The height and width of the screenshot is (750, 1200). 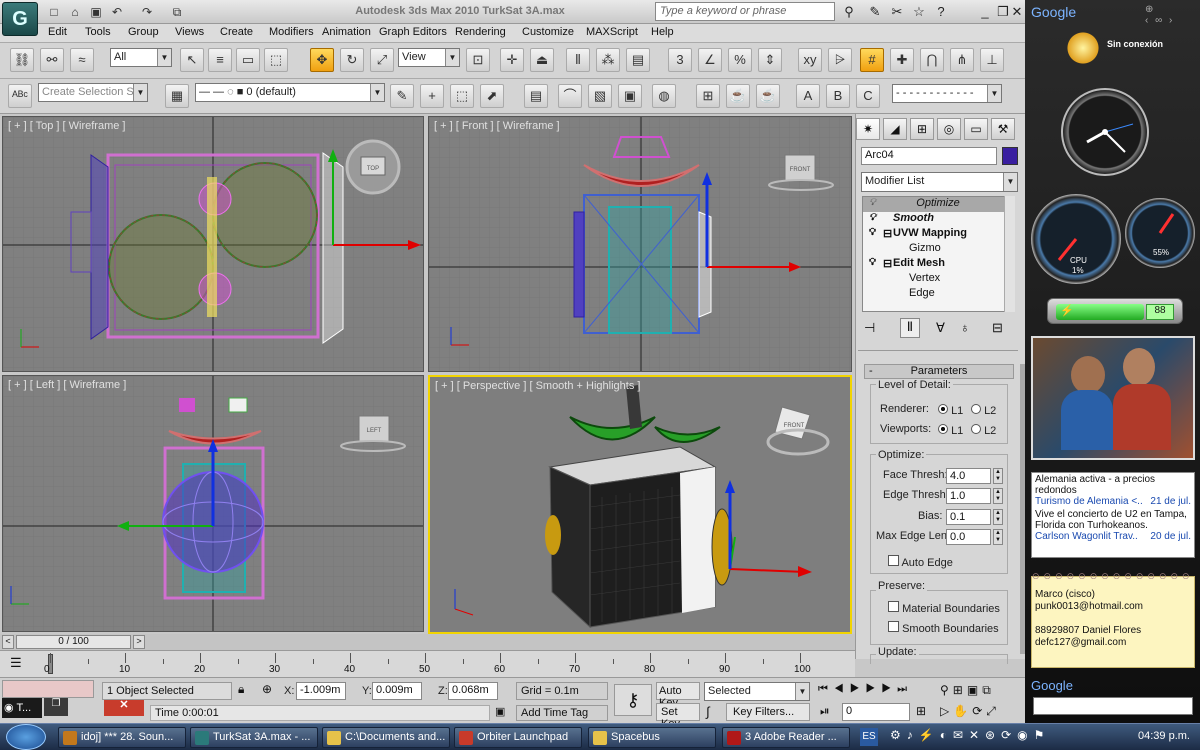 I want to click on key-mode-toggle-icon: ⏯, so click(x=825, y=711).